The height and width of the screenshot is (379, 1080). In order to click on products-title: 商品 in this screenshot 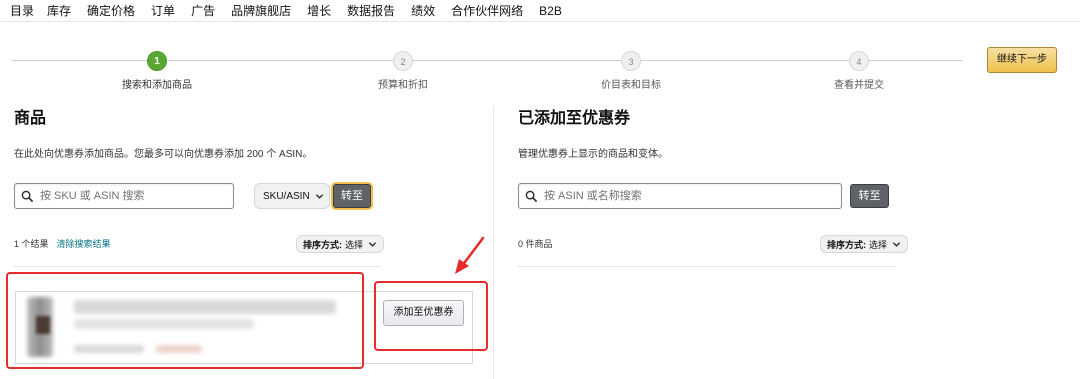, I will do `click(30, 118)`.